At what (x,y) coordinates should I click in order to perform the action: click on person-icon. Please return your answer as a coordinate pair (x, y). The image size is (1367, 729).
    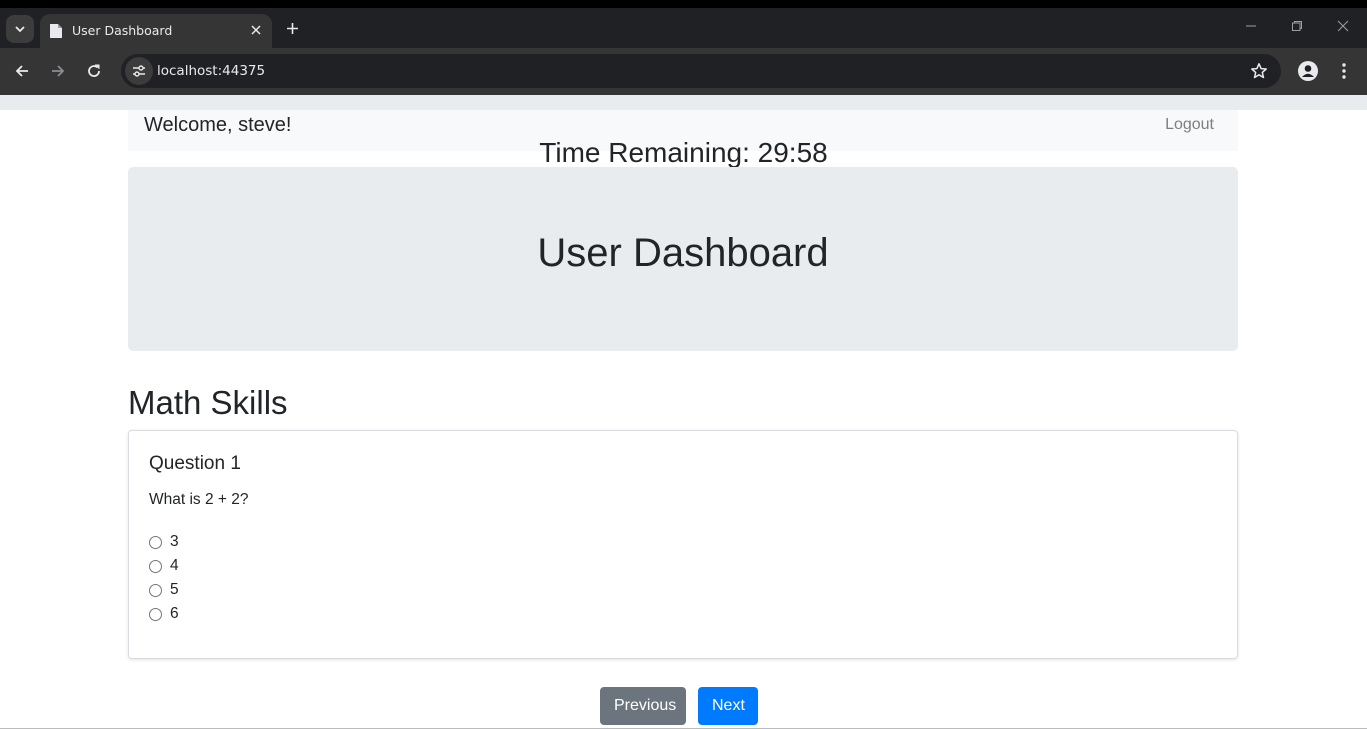
    Looking at the image, I should click on (1308, 71).